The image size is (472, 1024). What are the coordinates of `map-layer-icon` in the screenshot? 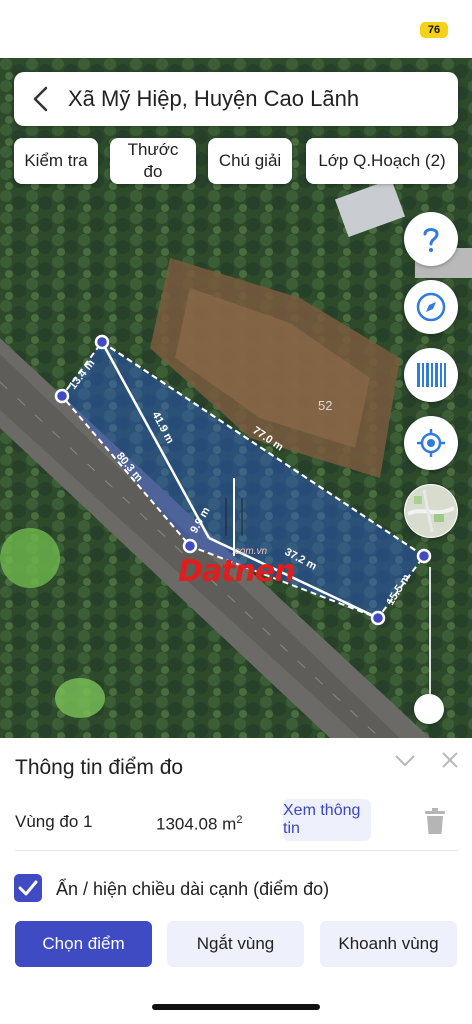 It's located at (431, 511).